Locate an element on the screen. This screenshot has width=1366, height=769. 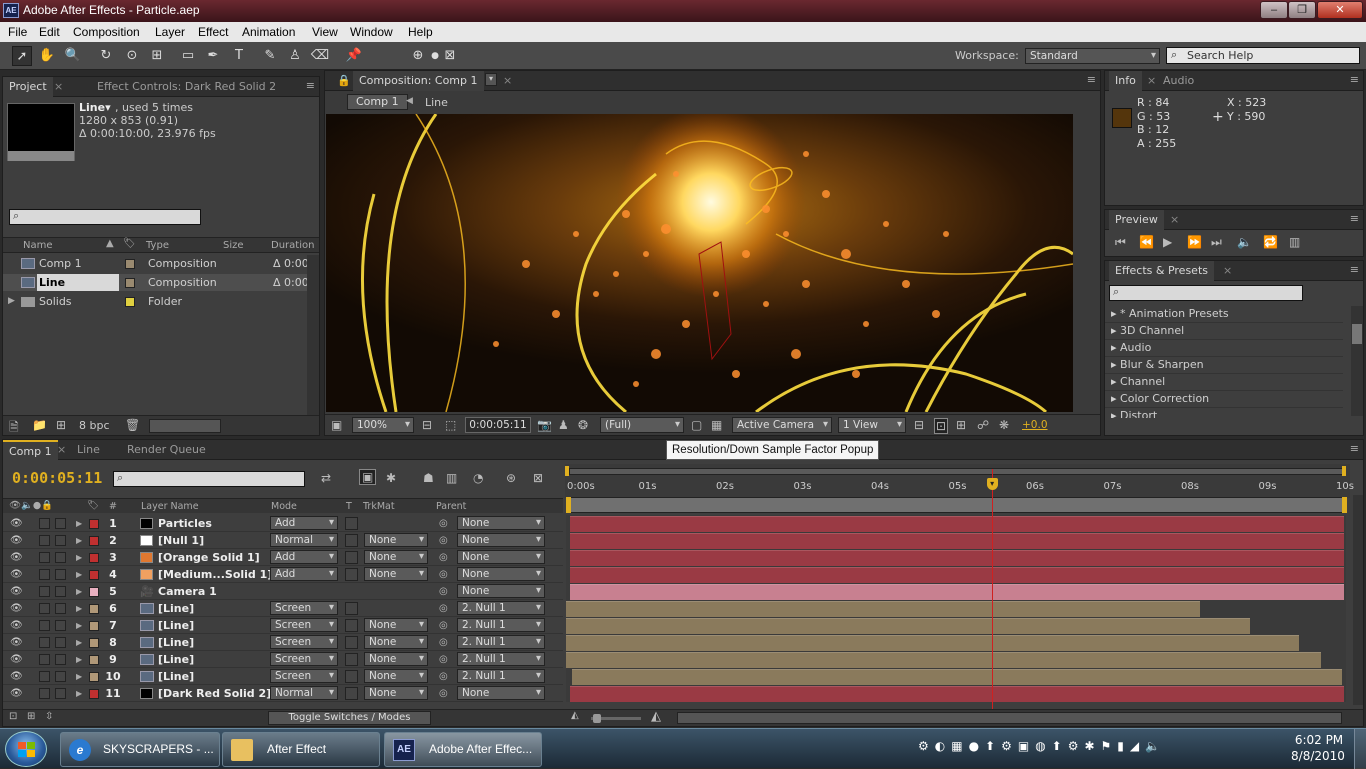
transfer-controls-icon: ⊞ is located at coordinates (31, 716).